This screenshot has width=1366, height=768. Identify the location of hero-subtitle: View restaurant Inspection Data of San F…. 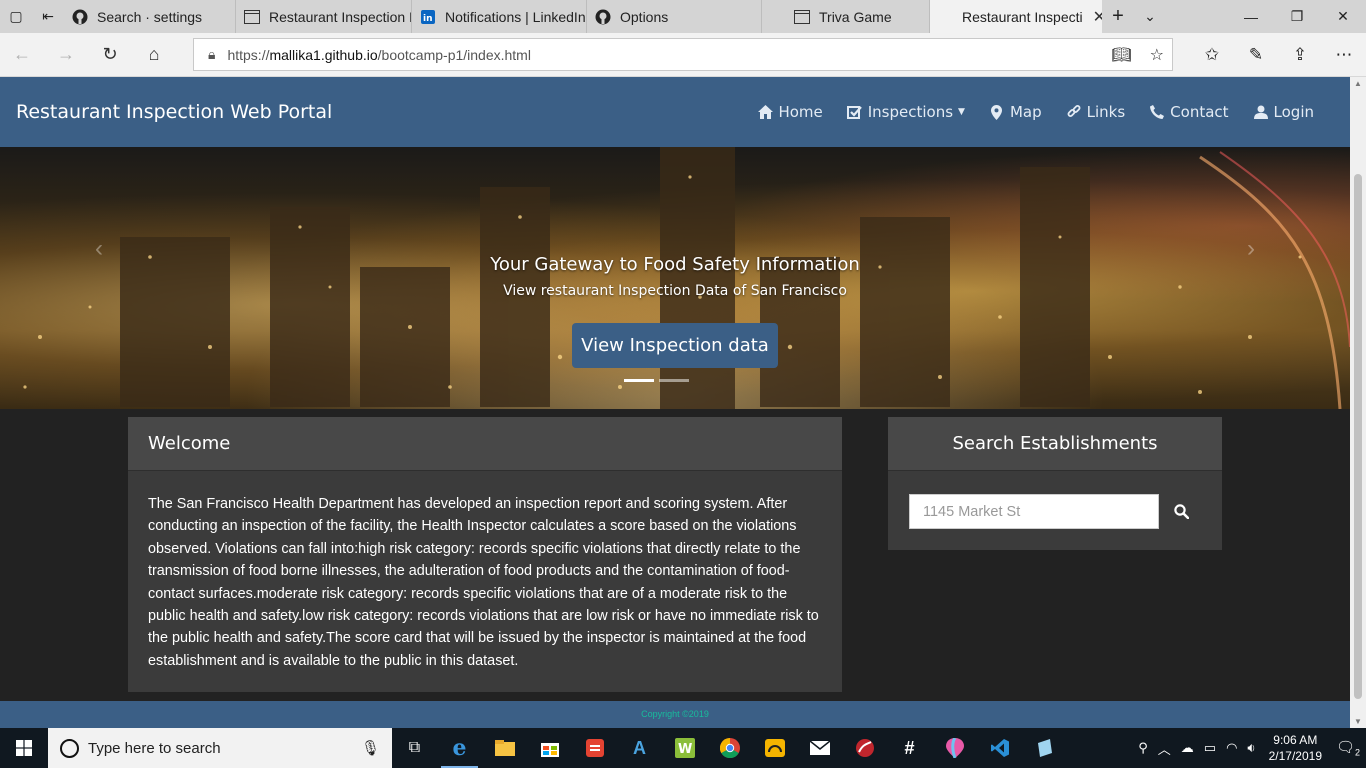
(675, 291).